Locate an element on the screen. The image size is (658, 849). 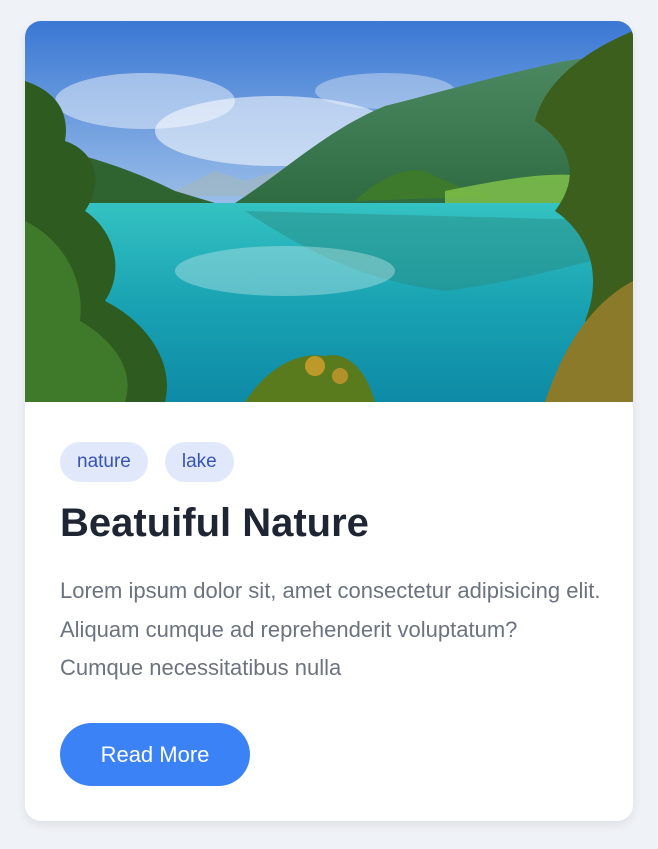
tag-lake: lake is located at coordinates (199, 462).